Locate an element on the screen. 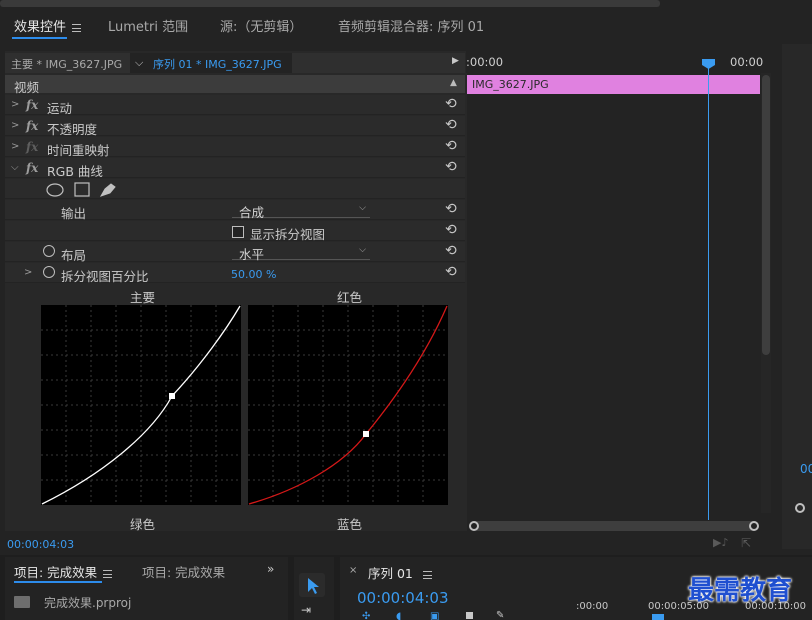 This screenshot has height=620, width=812. layout-dropdown: 水平 ⌵ is located at coordinates (301, 253).